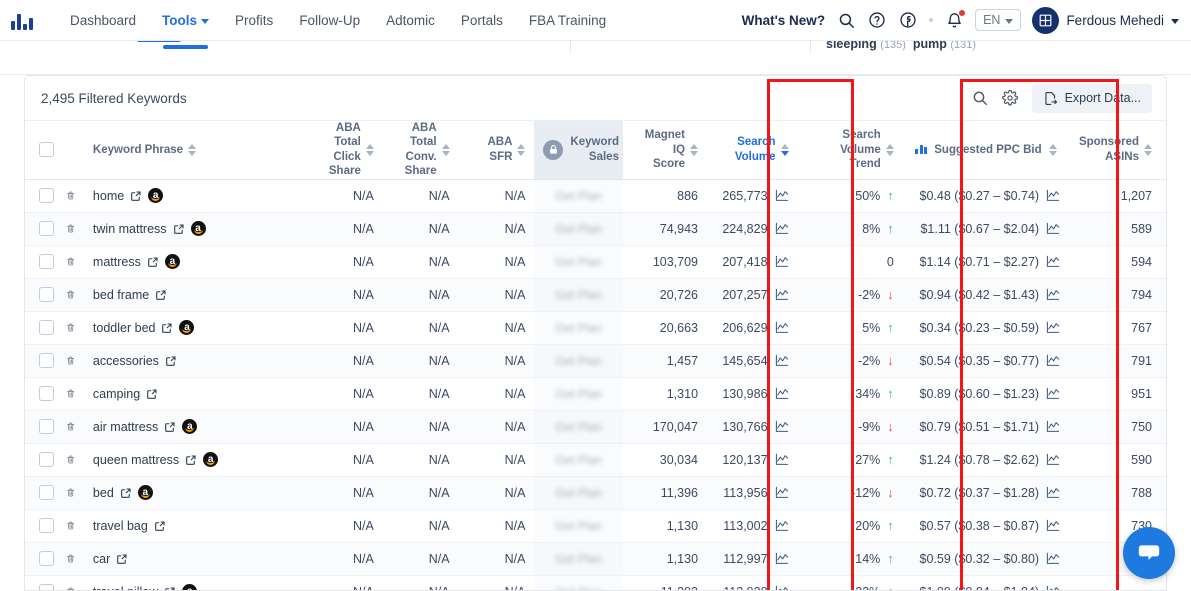  What do you see at coordinates (103, 20) in the screenshot?
I see `nav-item-dashboard: Dashboard` at bounding box center [103, 20].